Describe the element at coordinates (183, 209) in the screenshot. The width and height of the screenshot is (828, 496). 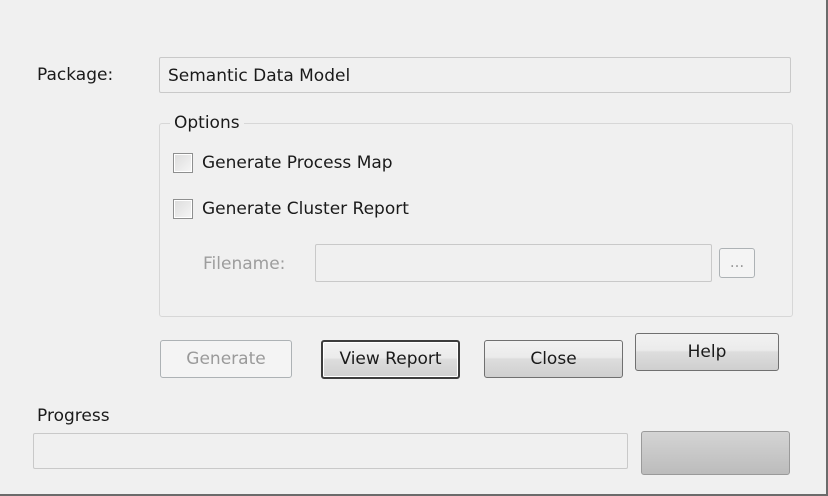
I see `generate-cluster-report-checkbox` at that location.